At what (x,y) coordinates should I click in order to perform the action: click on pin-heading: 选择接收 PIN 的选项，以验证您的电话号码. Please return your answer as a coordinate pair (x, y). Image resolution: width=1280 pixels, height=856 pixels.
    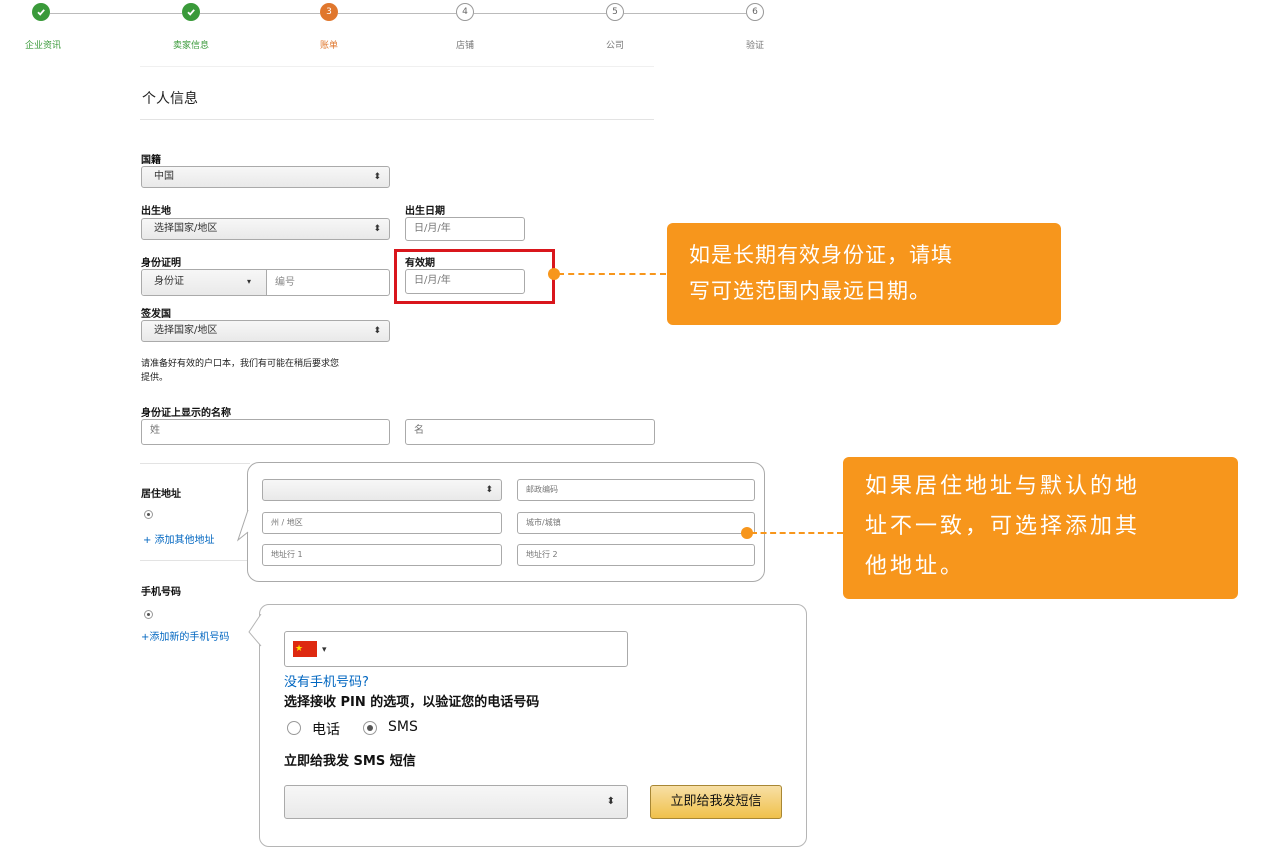
    Looking at the image, I should click on (412, 702).